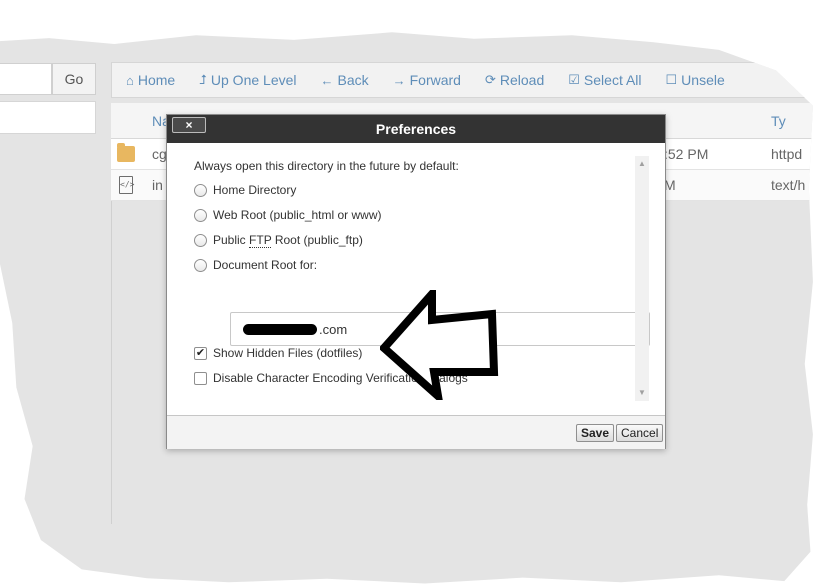 The width and height of the screenshot is (817, 587). What do you see at coordinates (200, 378) in the screenshot?
I see `disable-encoding-checkbox` at bounding box center [200, 378].